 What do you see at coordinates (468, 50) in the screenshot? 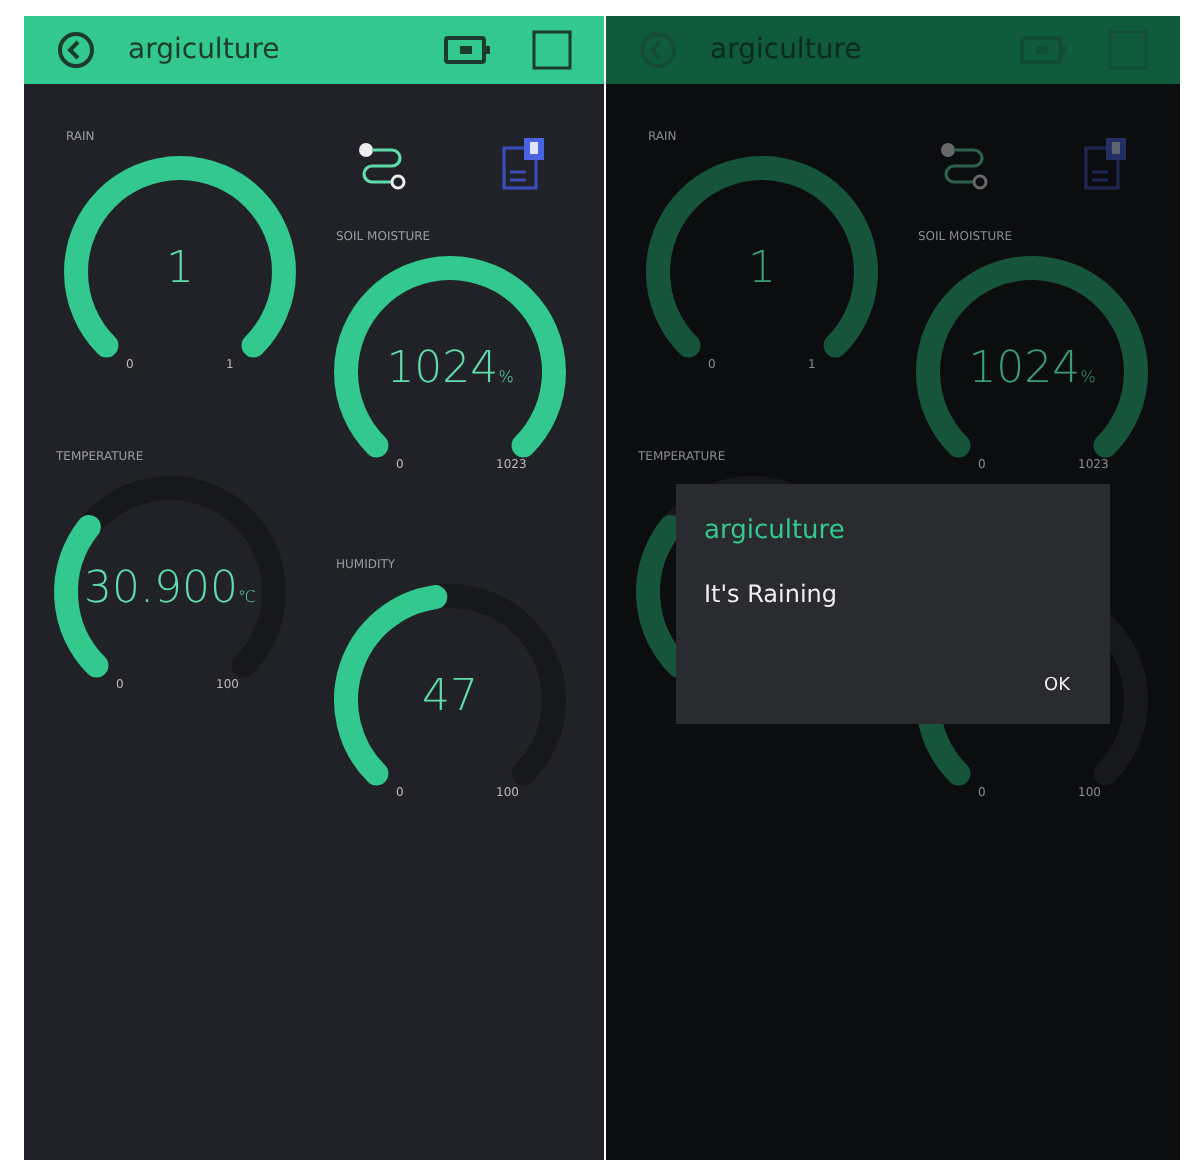
I see `device-icon` at bounding box center [468, 50].